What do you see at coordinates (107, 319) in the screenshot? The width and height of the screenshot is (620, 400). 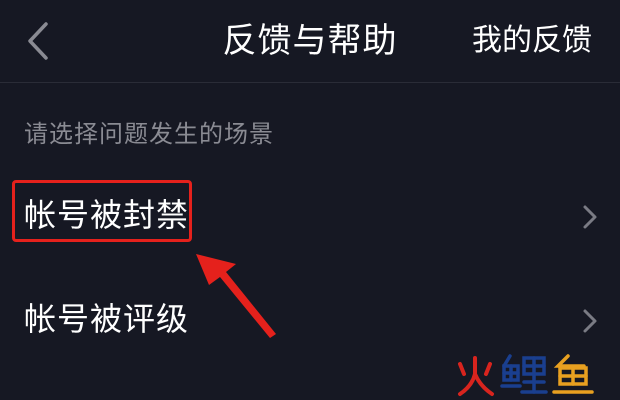 I see `list-item-label: 帐号被评级` at bounding box center [107, 319].